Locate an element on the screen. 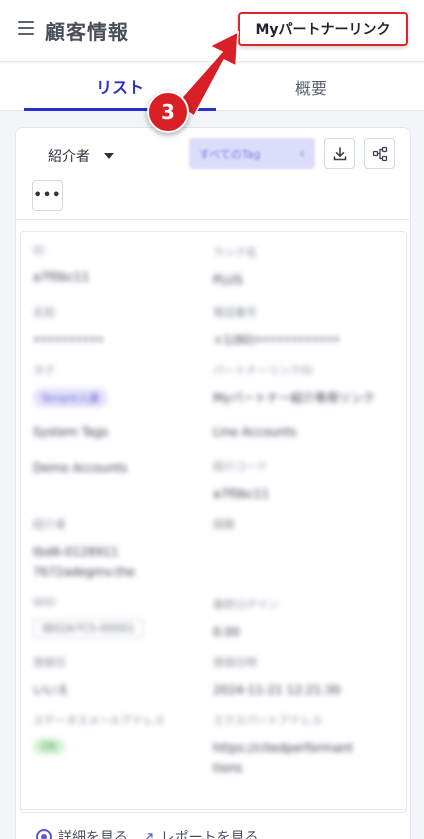 The width and height of the screenshot is (424, 839). tab-overview: 概要 is located at coordinates (311, 87).